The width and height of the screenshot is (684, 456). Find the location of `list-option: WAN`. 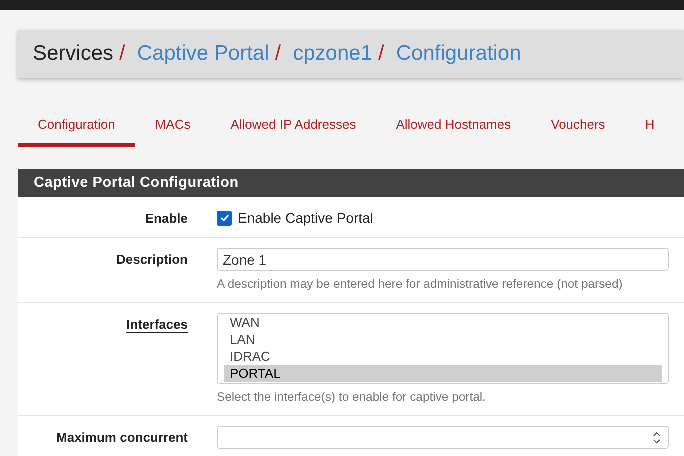

list-option: WAN is located at coordinates (443, 322).